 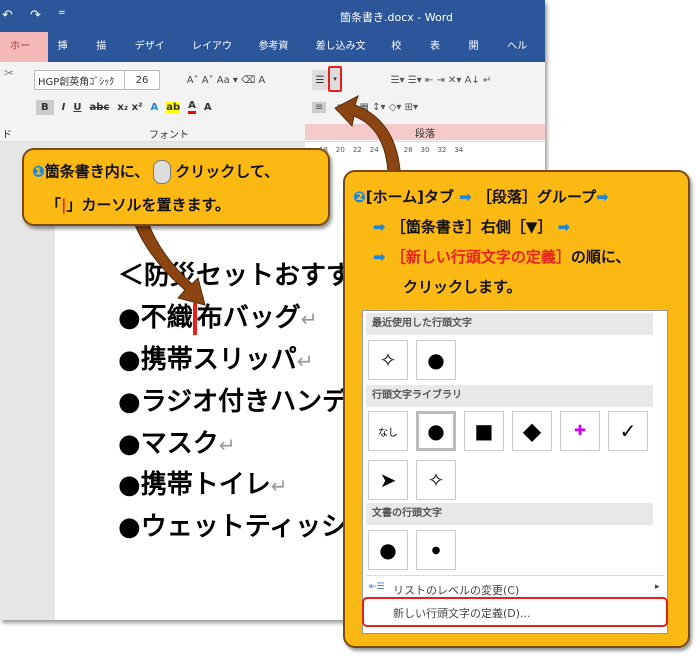 I want to click on menu-divider, so click(x=515, y=575).